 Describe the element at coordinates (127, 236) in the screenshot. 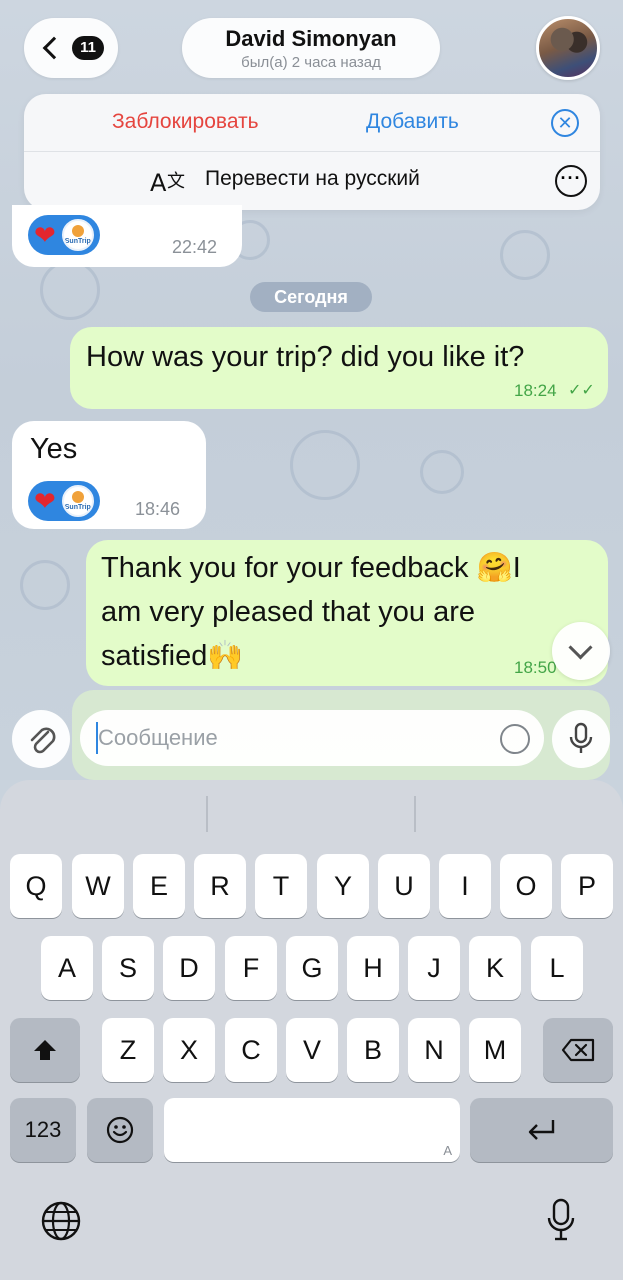

I see `message-incoming: ❤ SunTrip 22:42` at that location.